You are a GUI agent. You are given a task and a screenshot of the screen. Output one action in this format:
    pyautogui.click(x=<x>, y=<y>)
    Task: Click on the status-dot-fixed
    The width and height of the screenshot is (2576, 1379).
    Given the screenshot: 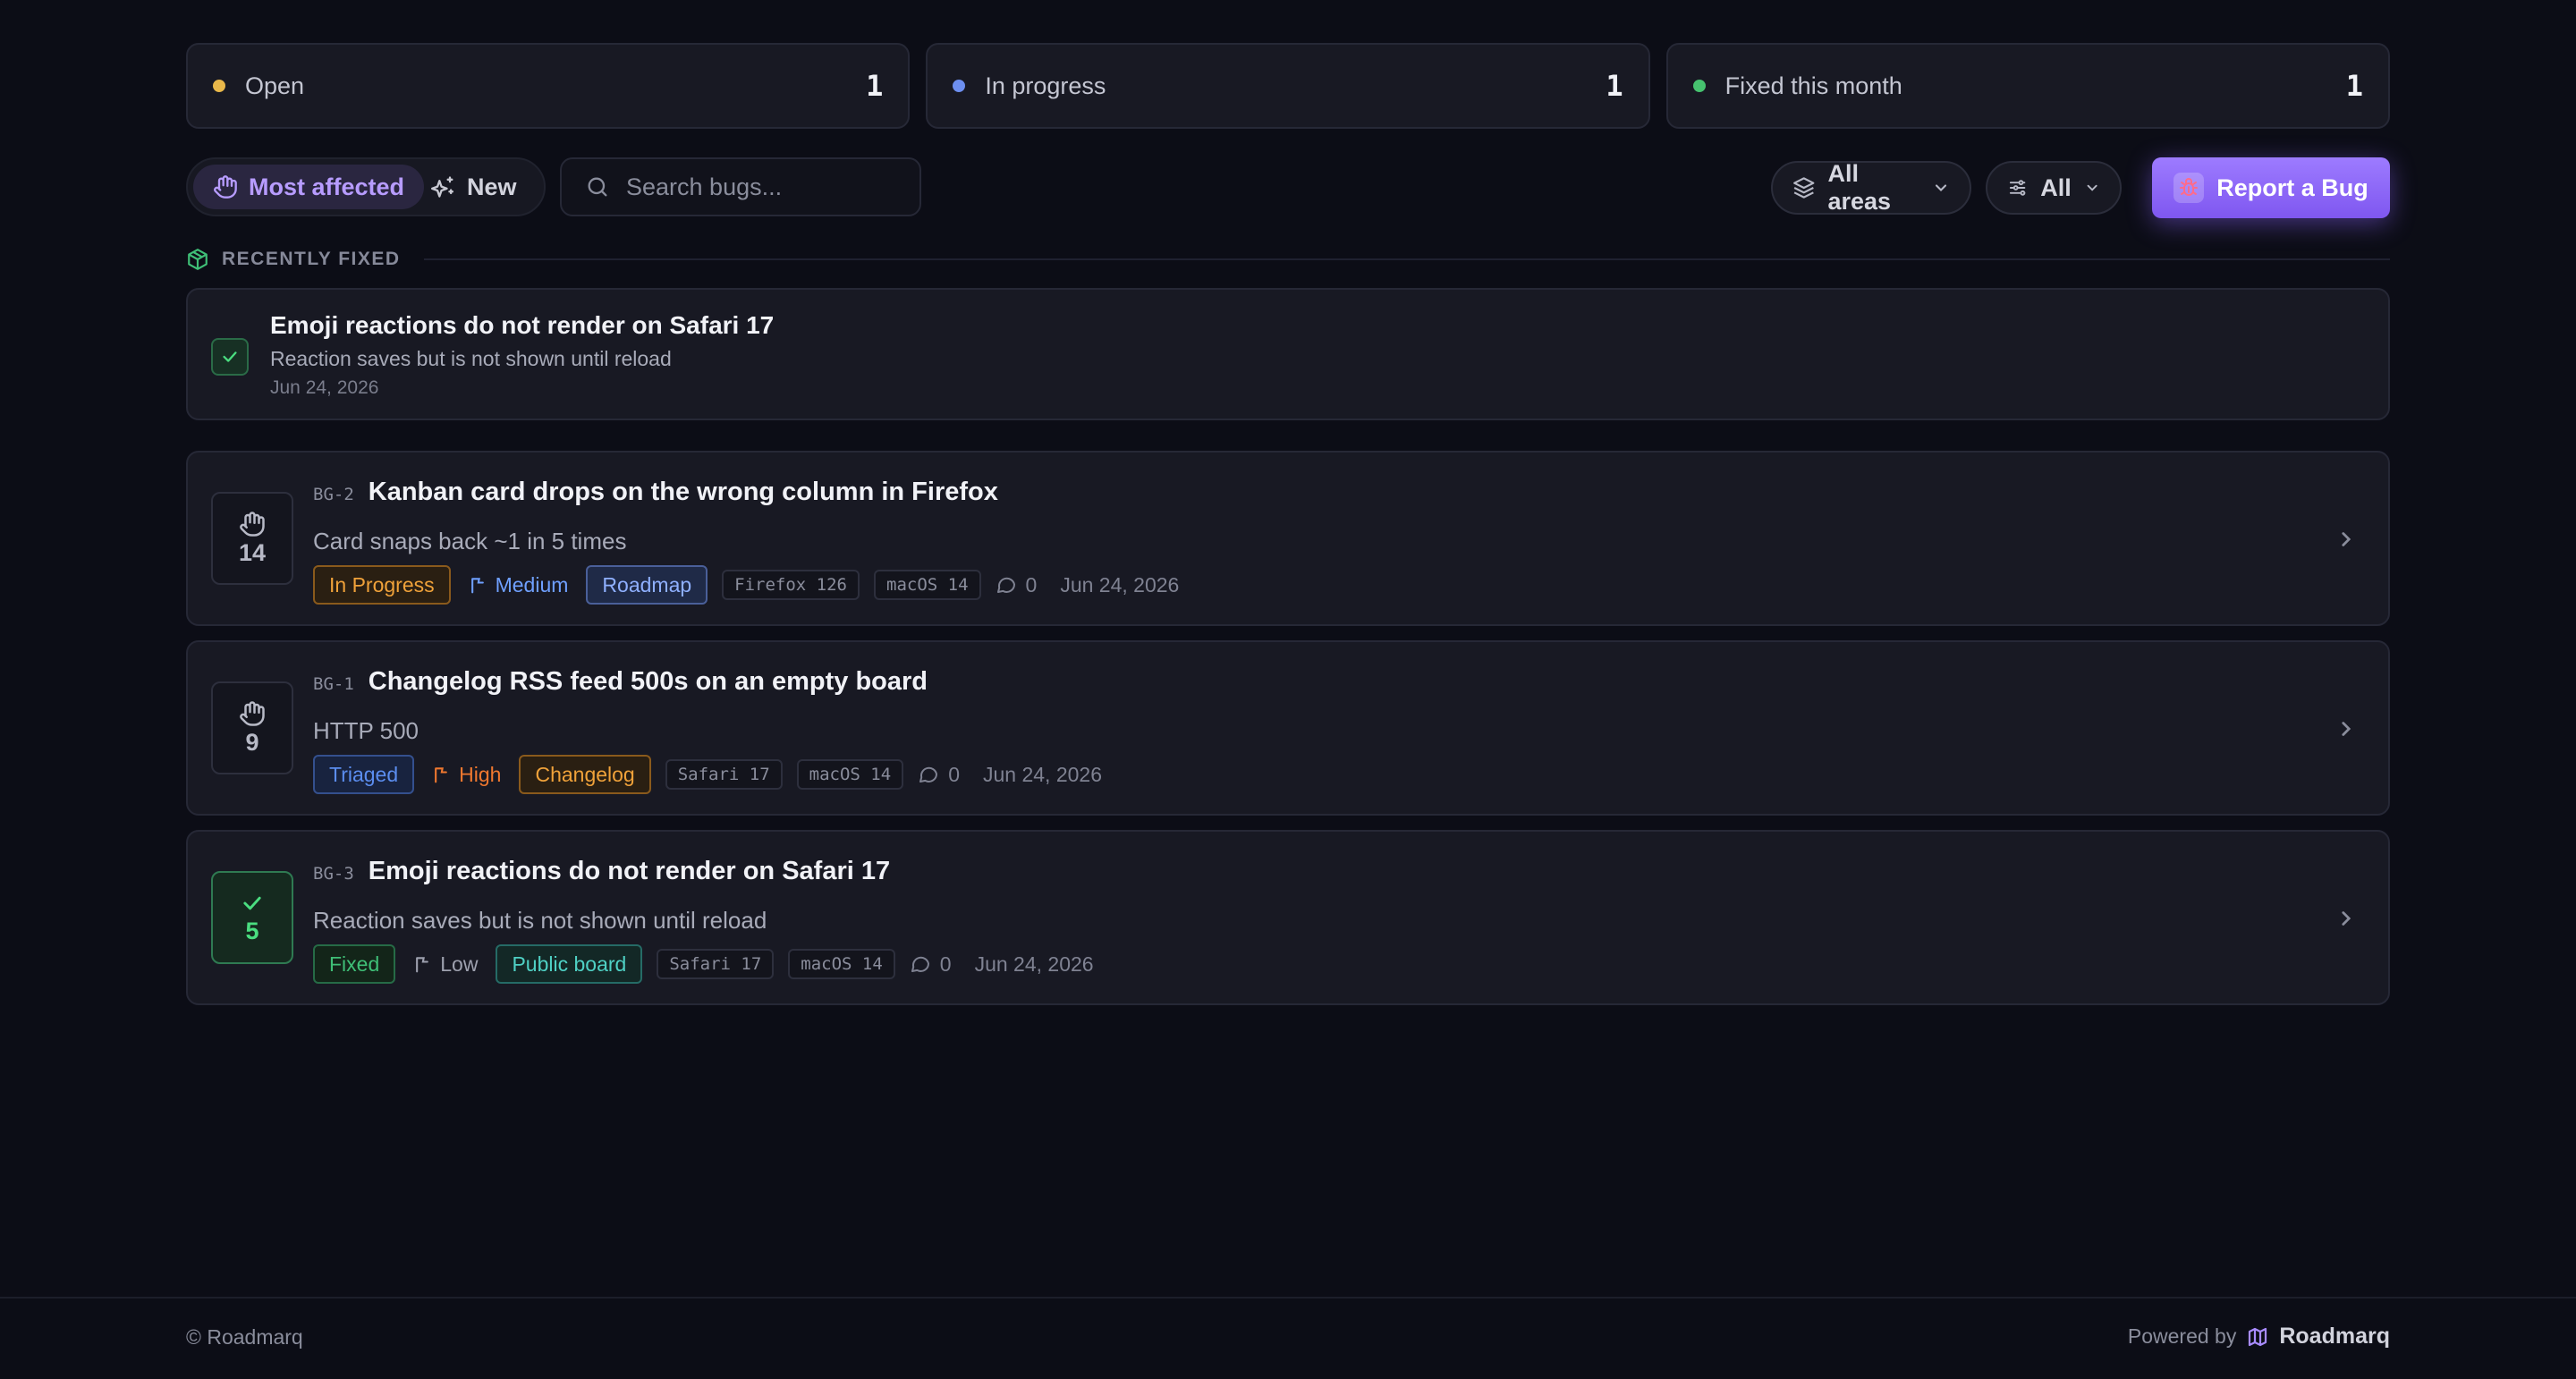 What is the action you would take?
    pyautogui.click(x=1699, y=86)
    